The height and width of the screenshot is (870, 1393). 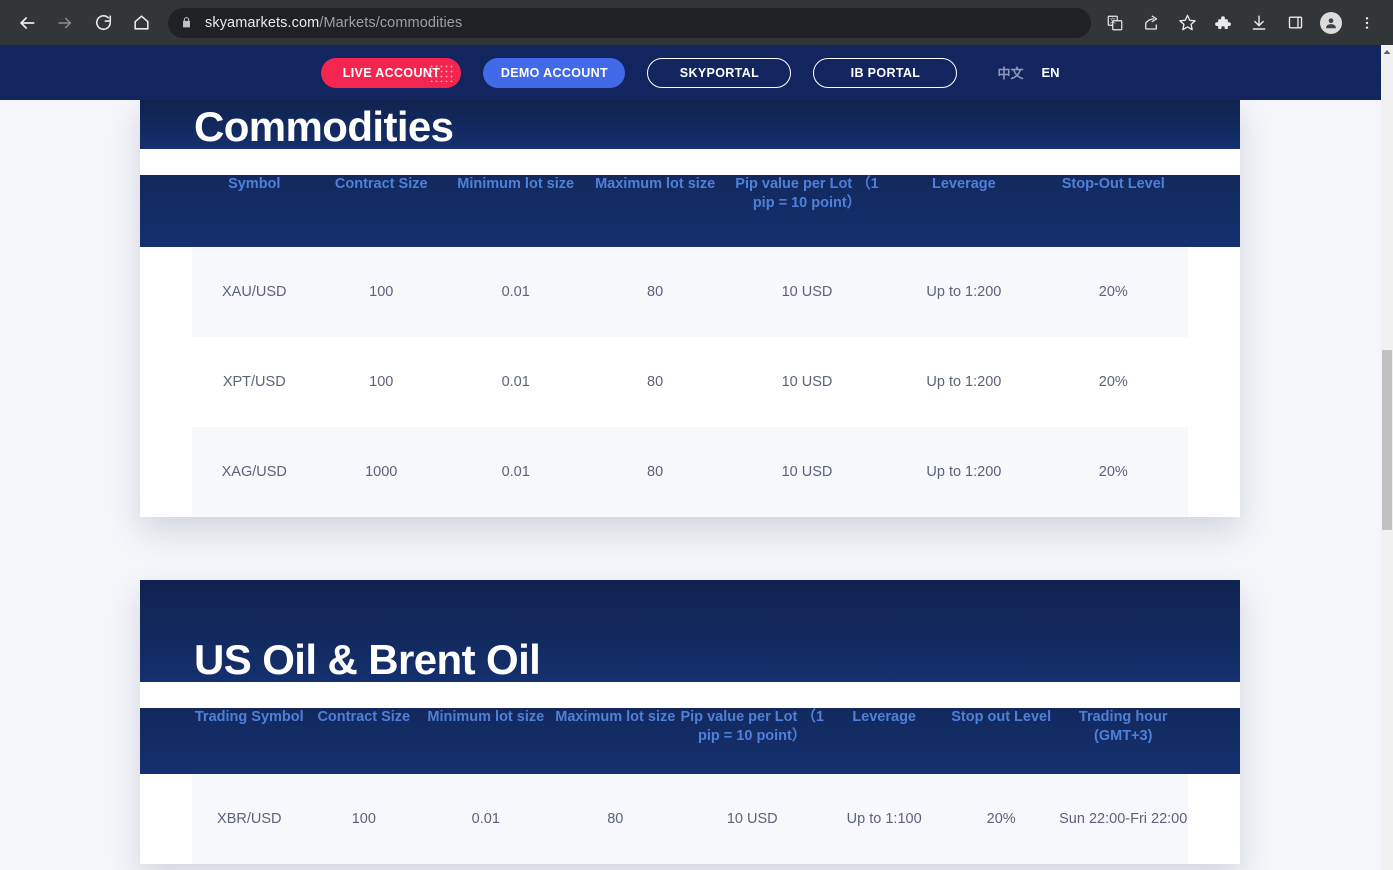 I want to click on svg-text: 文, so click(x=1113, y=21).